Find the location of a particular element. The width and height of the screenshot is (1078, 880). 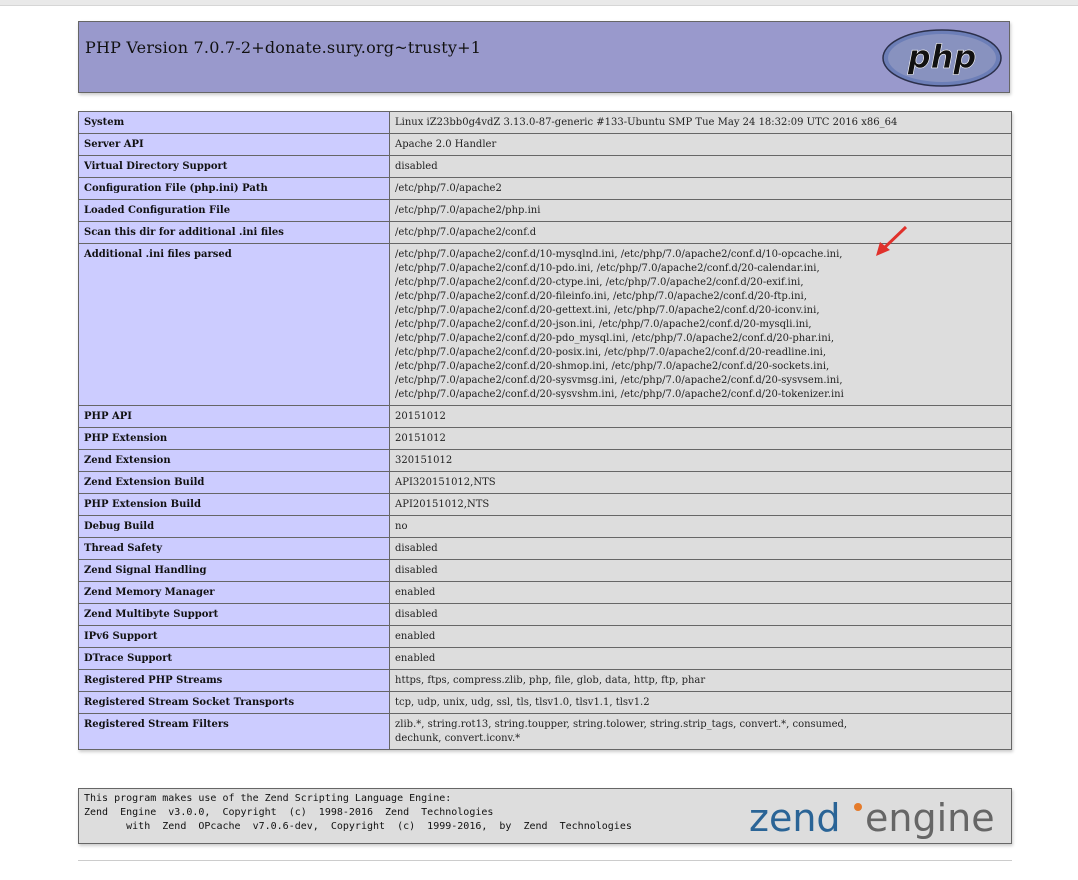

info-label: Configuration File (php.ini) Path is located at coordinates (234, 188).